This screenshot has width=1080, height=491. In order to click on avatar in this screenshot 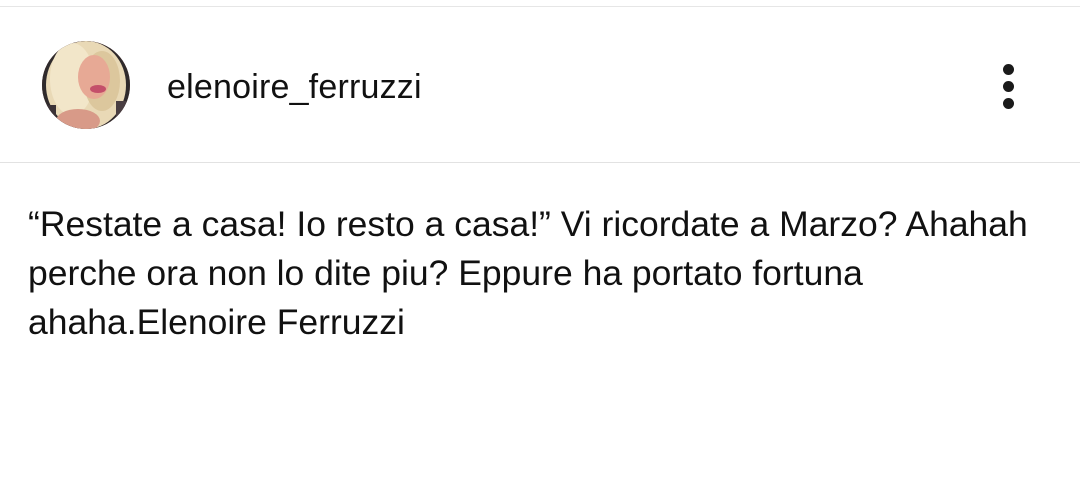, I will do `click(86, 85)`.